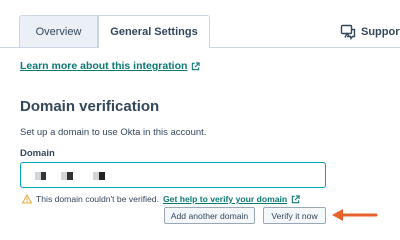 Image resolution: width=400 pixels, height=240 pixels. I want to click on verify-help-link: Get help to verify your domain, so click(225, 199).